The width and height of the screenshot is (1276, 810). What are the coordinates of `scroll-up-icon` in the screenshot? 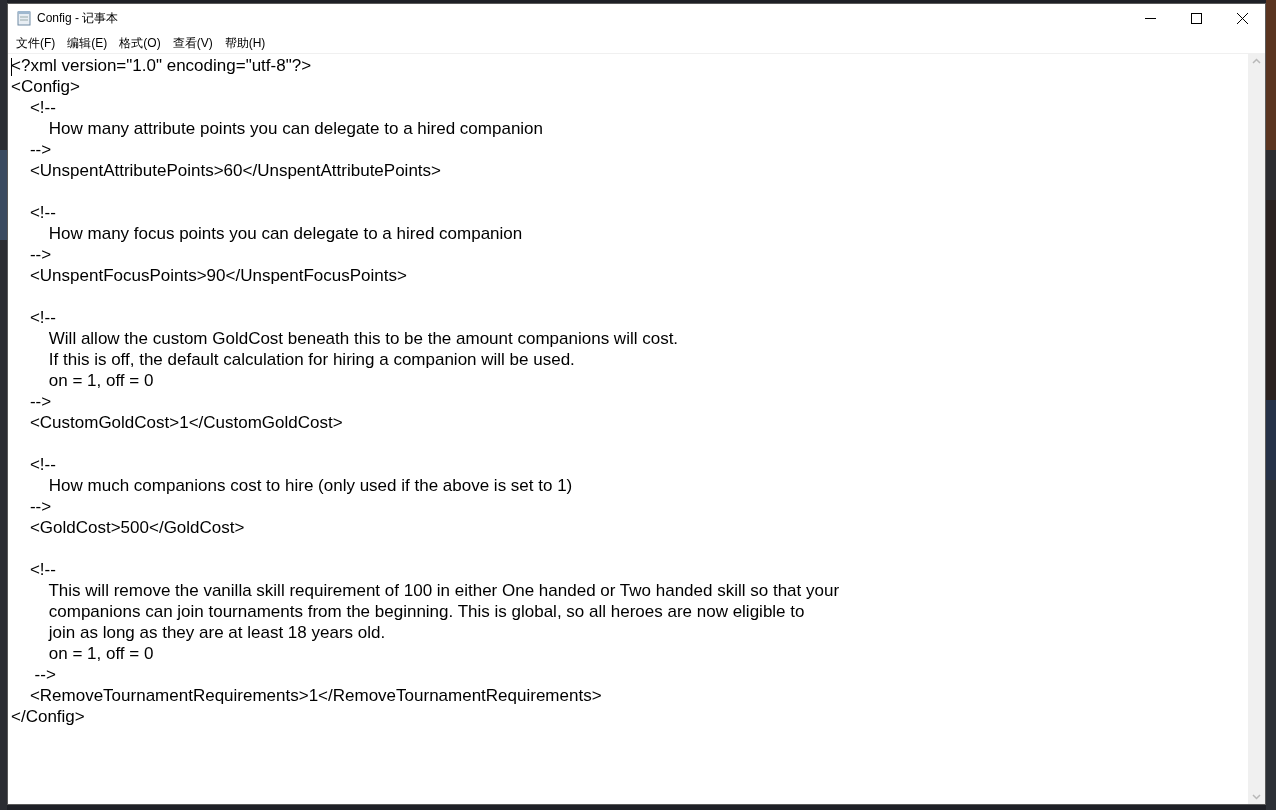 It's located at (1256, 61).